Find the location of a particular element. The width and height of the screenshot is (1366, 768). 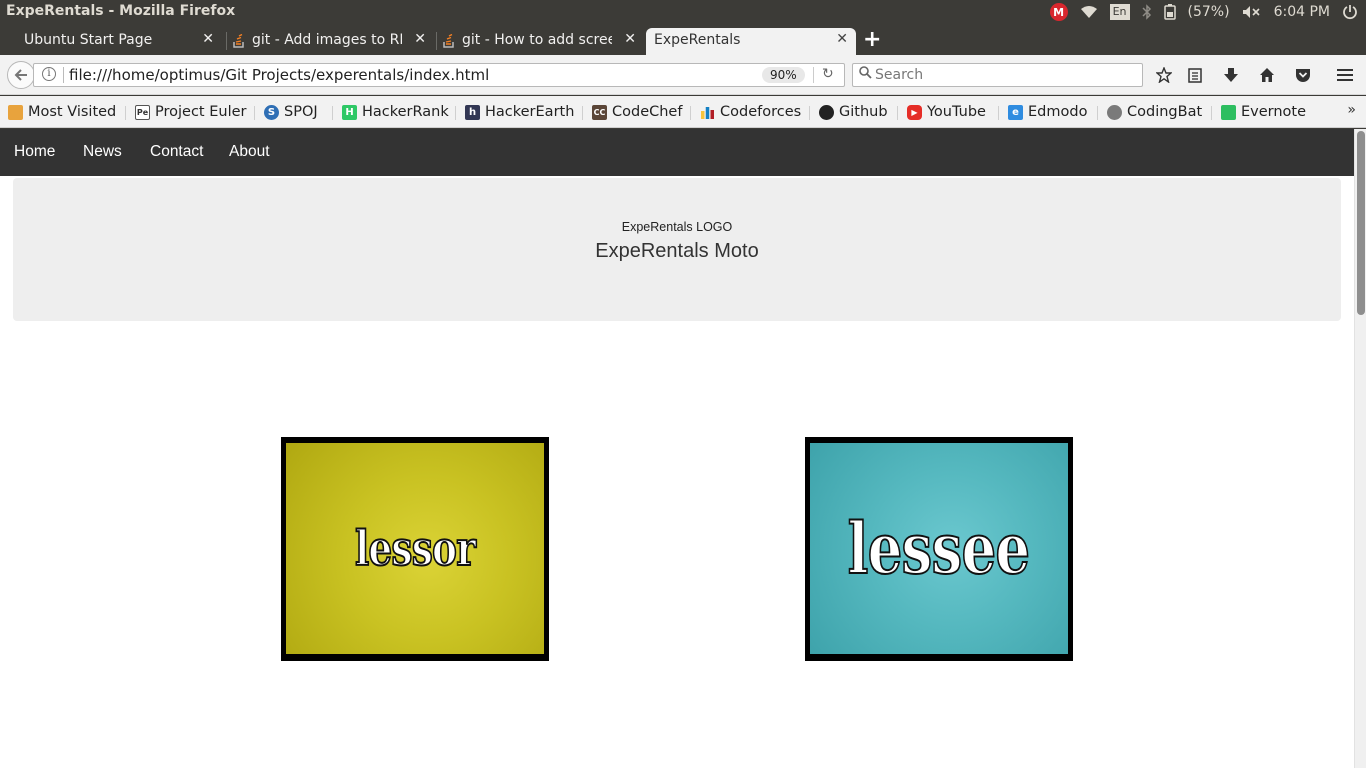

bookmark-spoj: S SPOJ is located at coordinates (291, 112).